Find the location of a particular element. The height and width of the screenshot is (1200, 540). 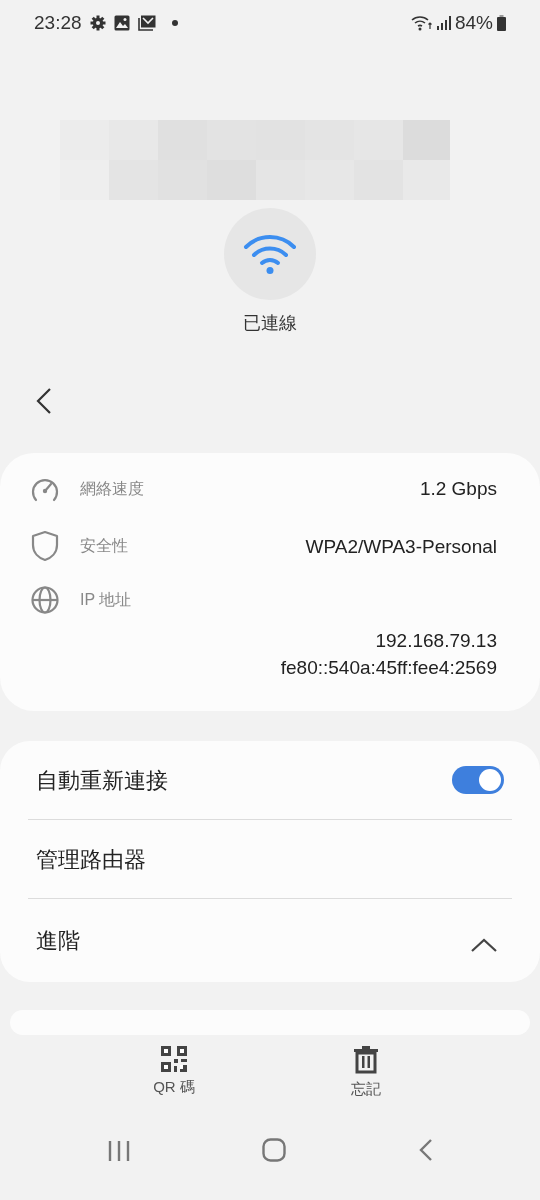

detail-label: IP 地址 is located at coordinates (106, 600).